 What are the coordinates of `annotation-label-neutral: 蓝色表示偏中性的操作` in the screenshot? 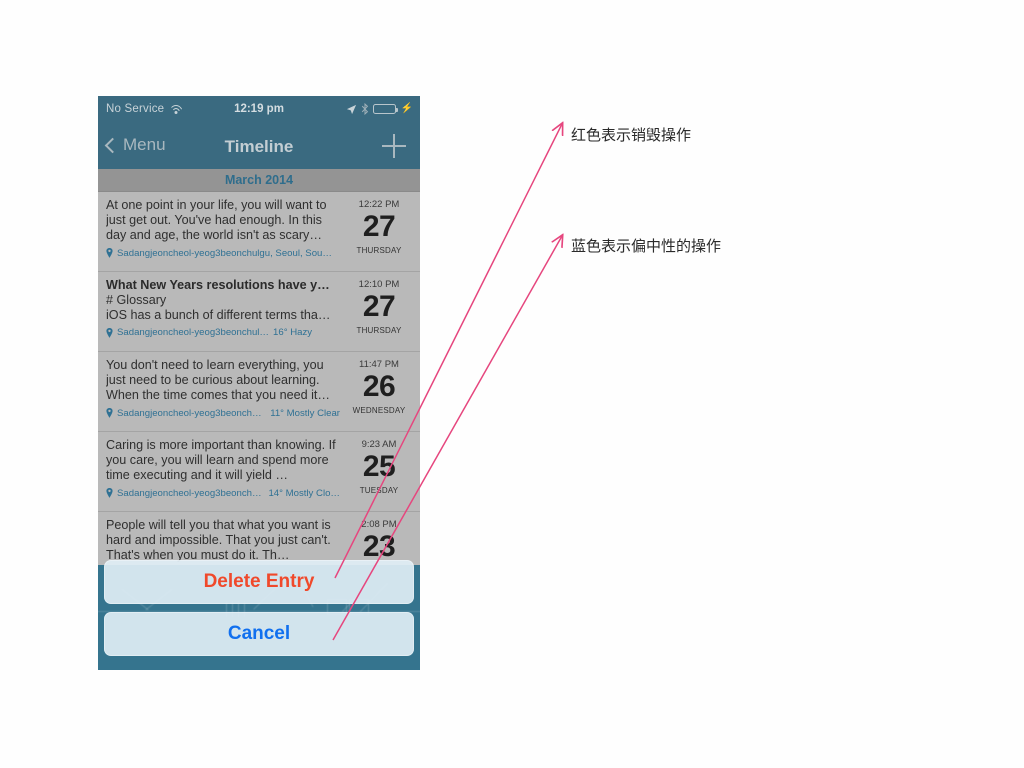 It's located at (646, 246).